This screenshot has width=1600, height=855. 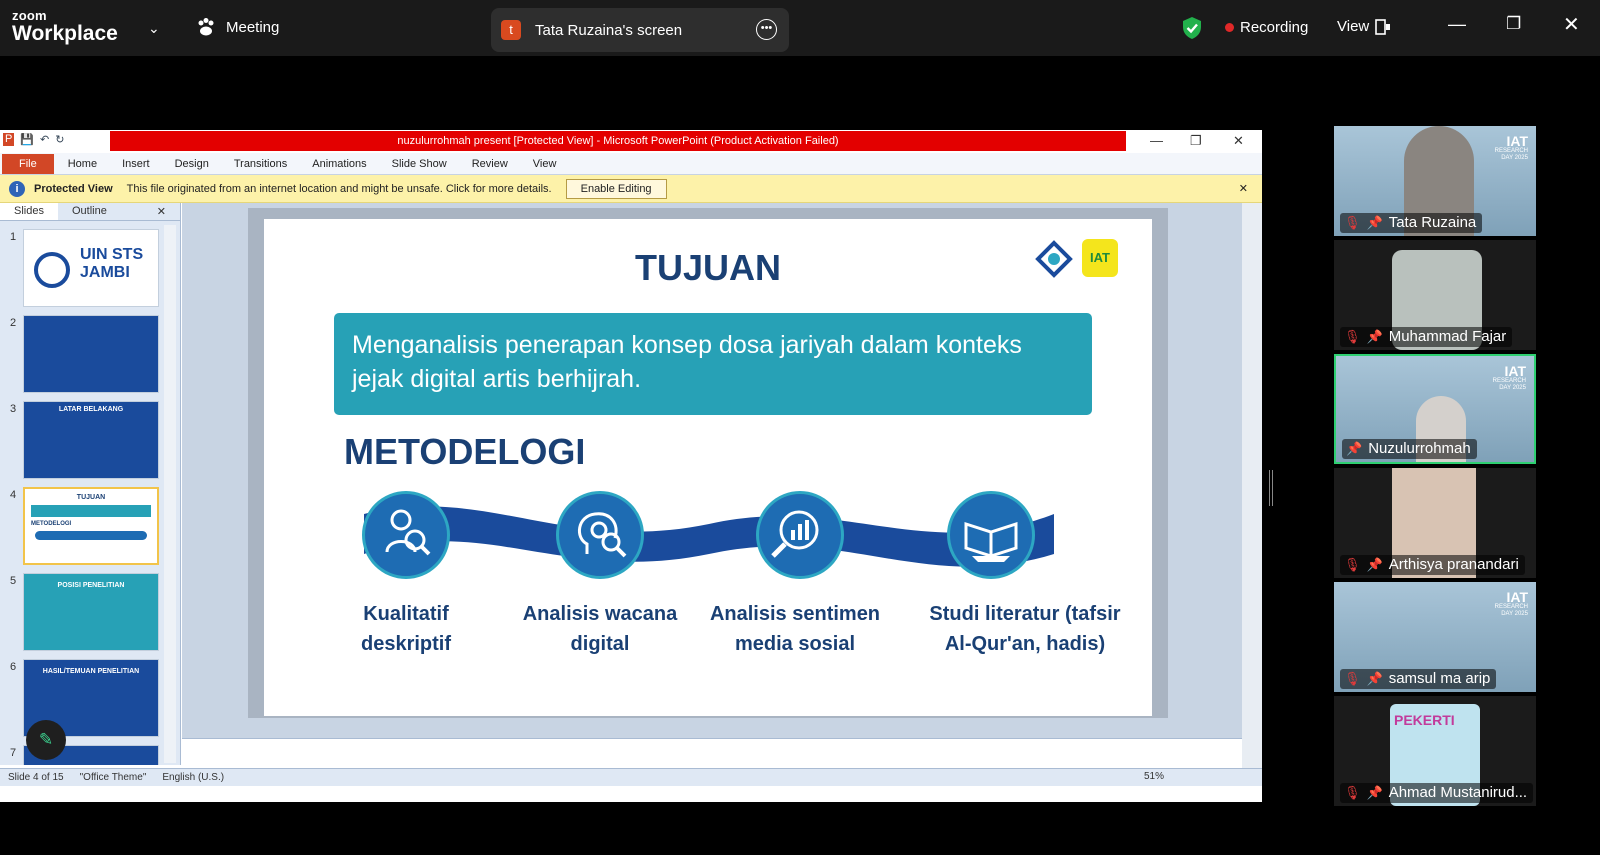 What do you see at coordinates (1439, 678) in the screenshot?
I see `participant-name: samsul ma arip` at bounding box center [1439, 678].